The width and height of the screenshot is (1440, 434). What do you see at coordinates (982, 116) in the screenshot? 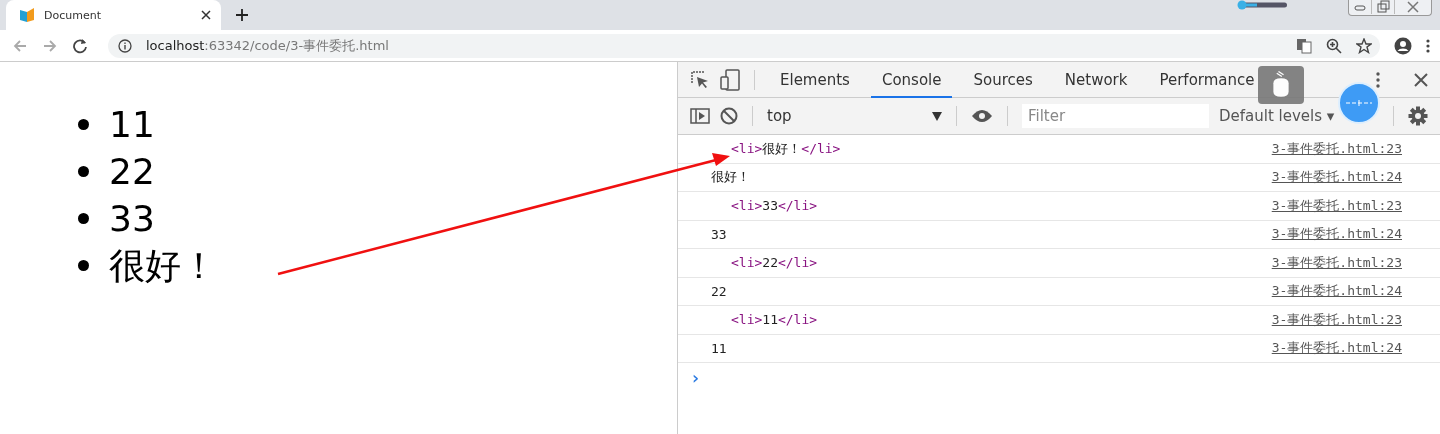
I see `eye-icon` at bounding box center [982, 116].